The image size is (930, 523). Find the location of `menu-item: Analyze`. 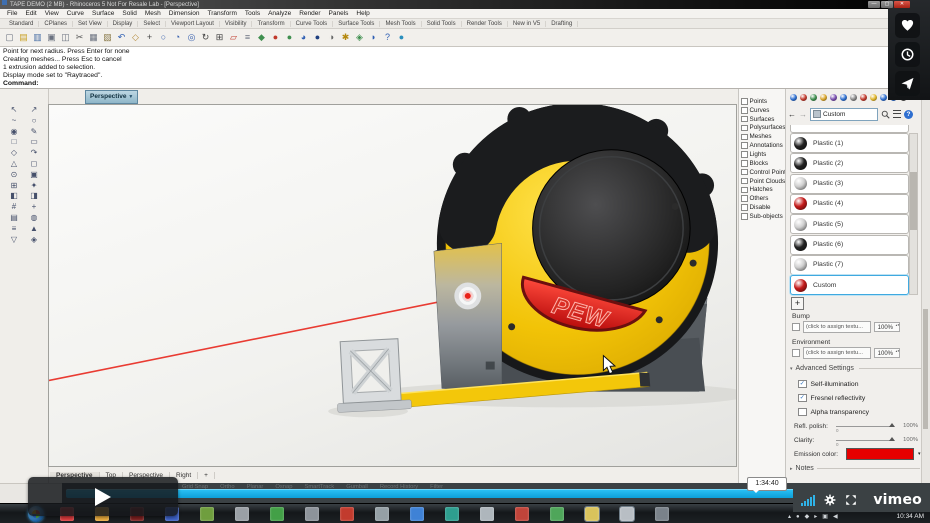

menu-item: Analyze is located at coordinates (279, 13).